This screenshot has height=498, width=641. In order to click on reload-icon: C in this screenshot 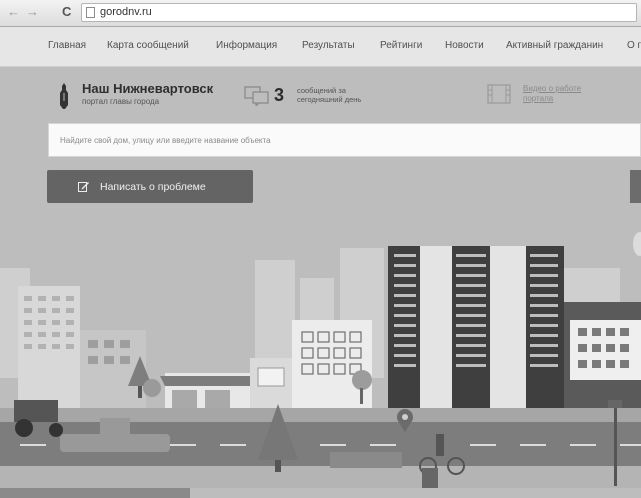, I will do `click(66, 12)`.